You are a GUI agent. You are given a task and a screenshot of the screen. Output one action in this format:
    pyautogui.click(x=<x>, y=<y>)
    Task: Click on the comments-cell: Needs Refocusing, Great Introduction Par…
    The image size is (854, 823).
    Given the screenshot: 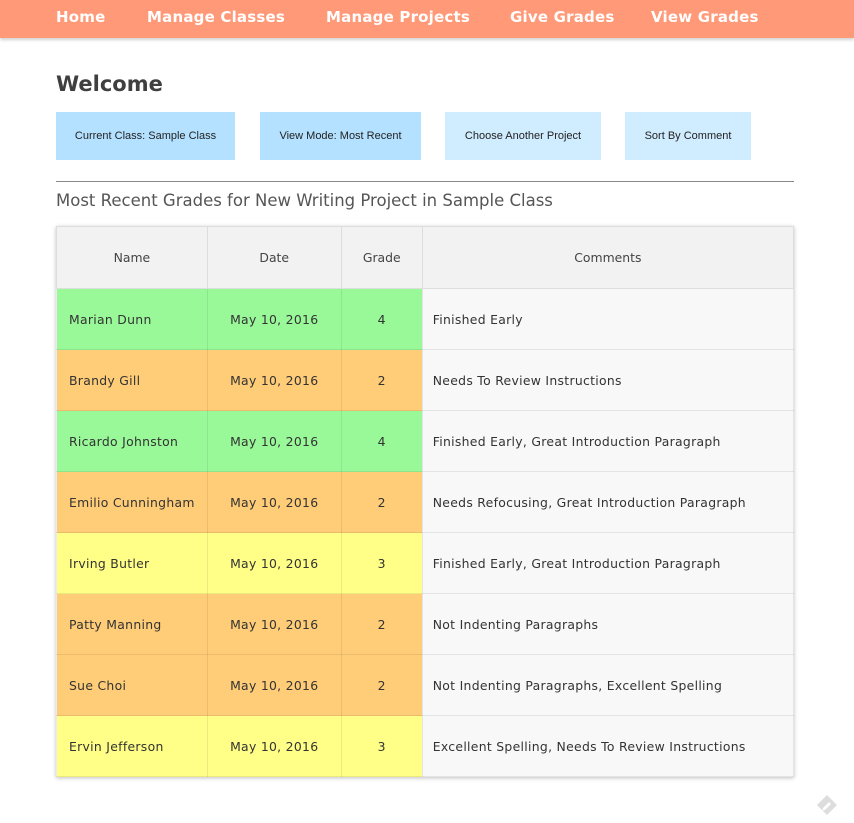 What is the action you would take?
    pyautogui.click(x=608, y=502)
    